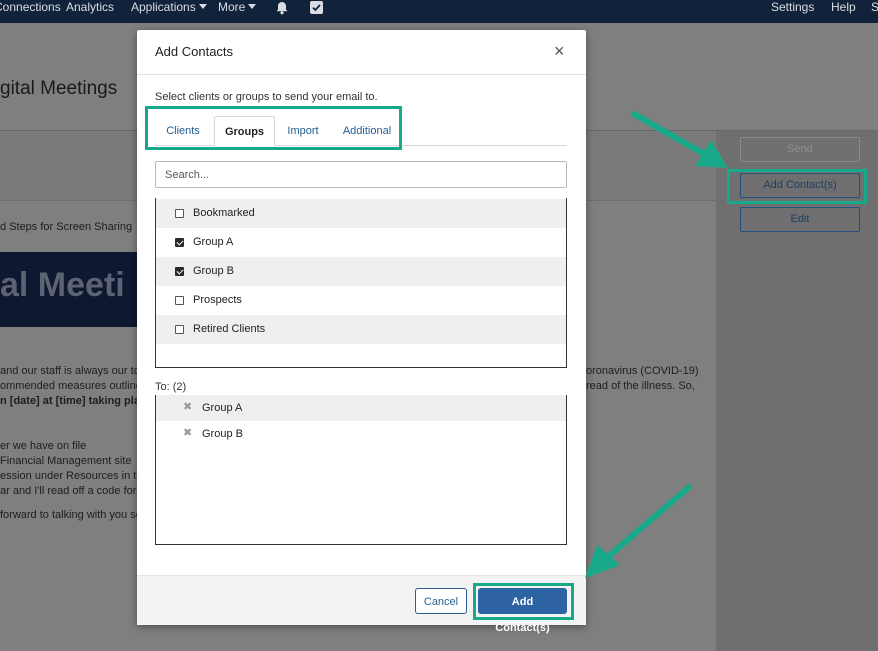 The width and height of the screenshot is (878, 651). I want to click on body-line: n [date] at [time] taking place, so click(76, 401).